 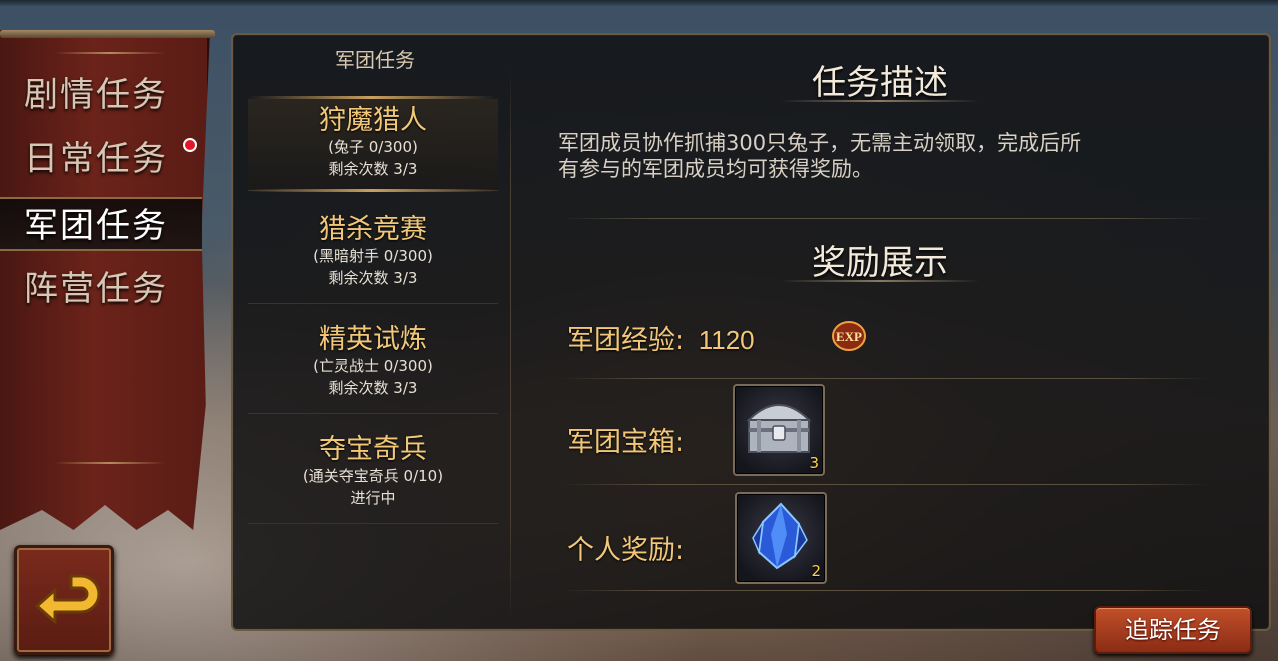 What do you see at coordinates (816, 571) in the screenshot?
I see `personal-reward-count: 2` at bounding box center [816, 571].